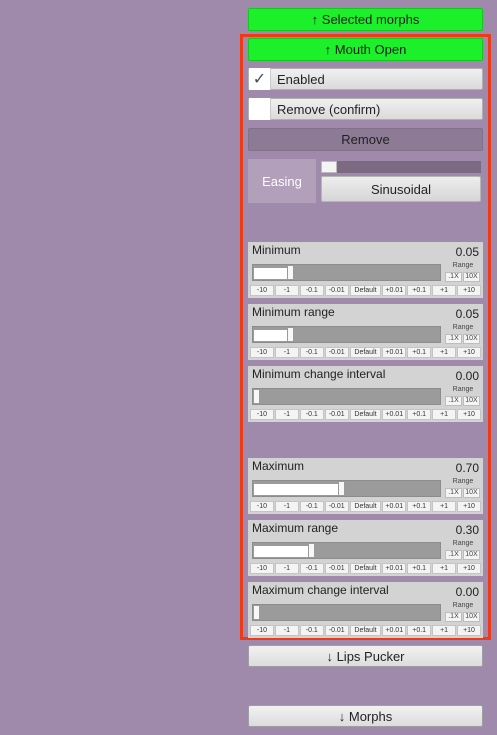 The width and height of the screenshot is (497, 735). Describe the element at coordinates (365, 79) in the screenshot. I see `enabled-toggle: ✓ Enabled` at that location.